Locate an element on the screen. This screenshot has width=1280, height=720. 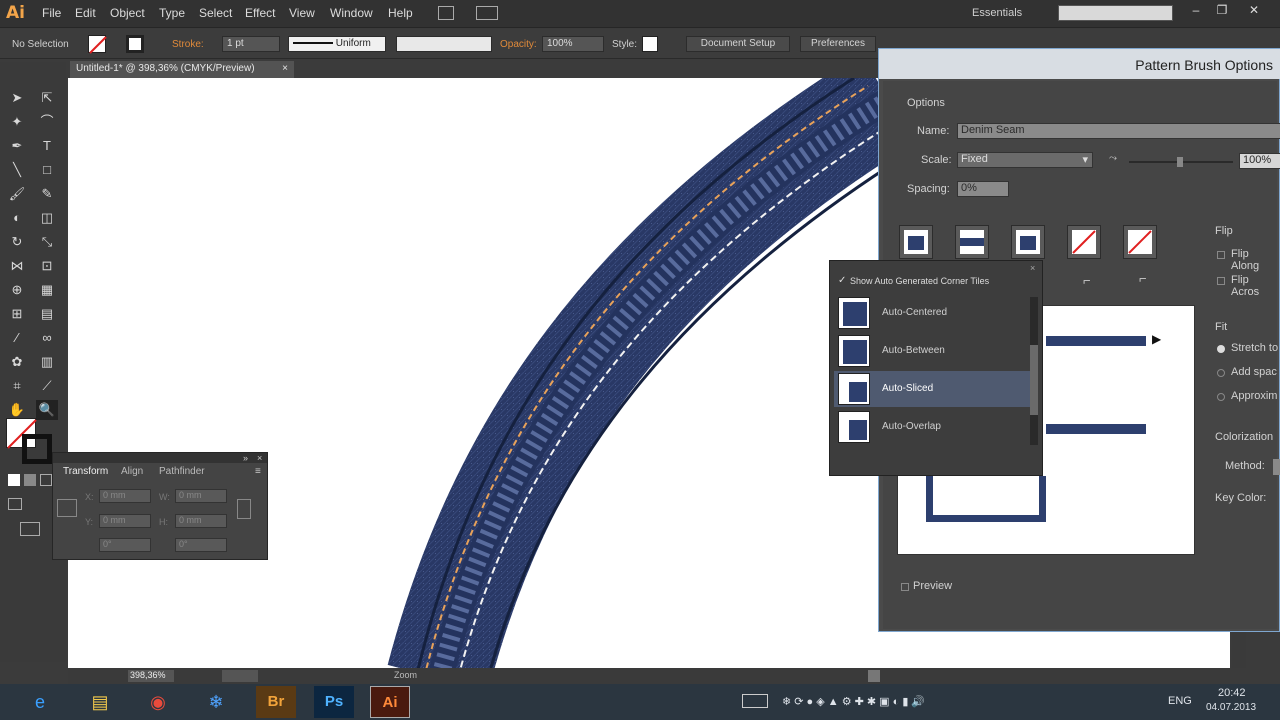
shape-builder-tool-icon: ⊕ is located at coordinates (17, 290).